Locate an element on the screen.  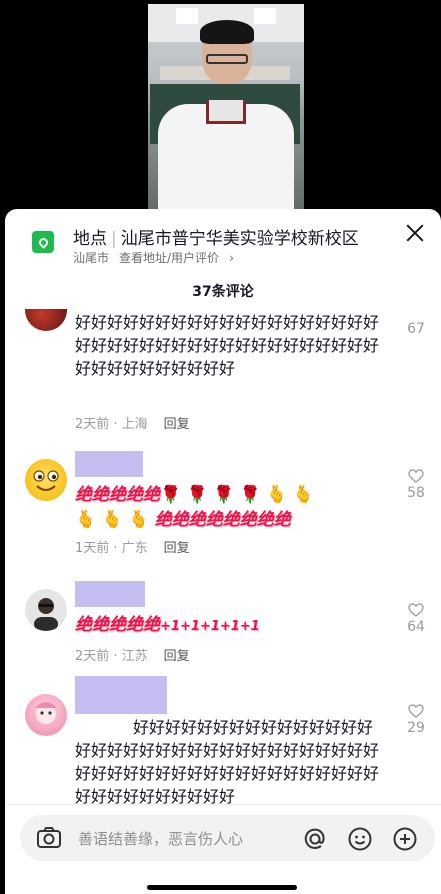
comment-time: 2天前 · 江苏 is located at coordinates (111, 656).